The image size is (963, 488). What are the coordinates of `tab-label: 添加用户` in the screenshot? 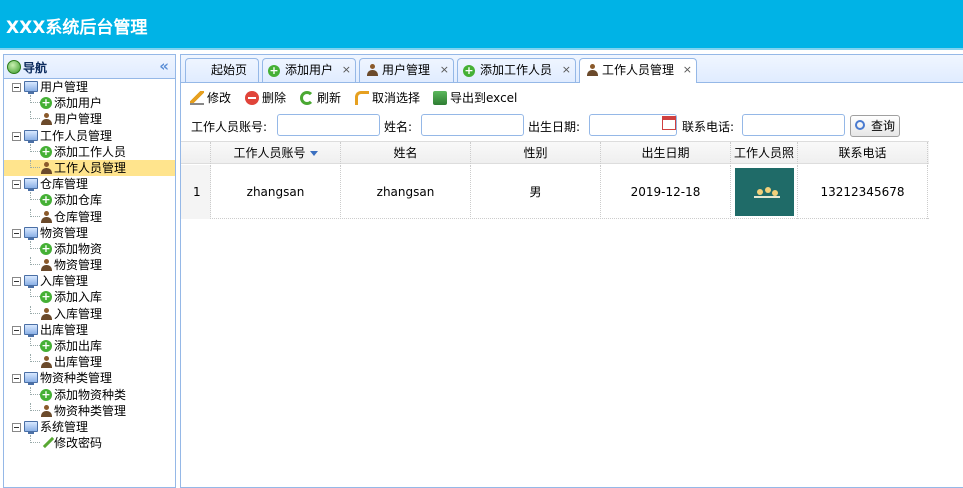 It's located at (309, 70).